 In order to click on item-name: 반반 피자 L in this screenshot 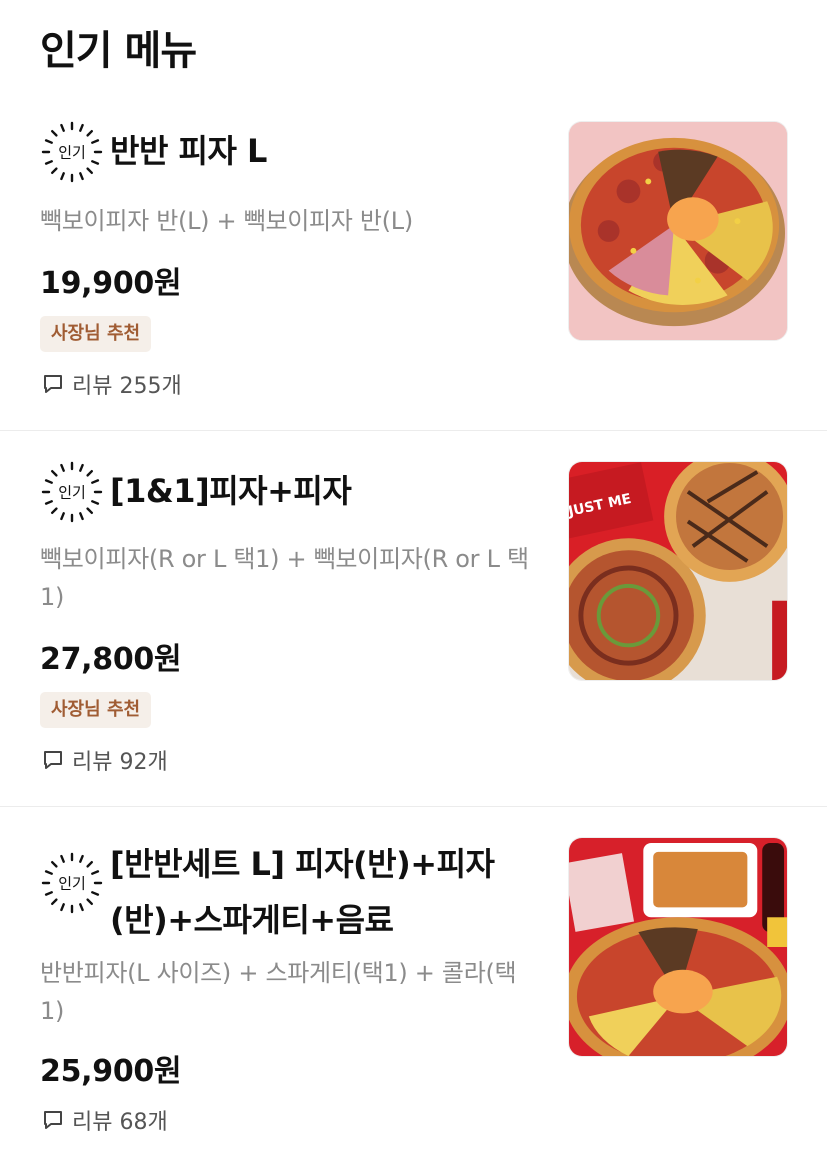, I will do `click(188, 151)`.